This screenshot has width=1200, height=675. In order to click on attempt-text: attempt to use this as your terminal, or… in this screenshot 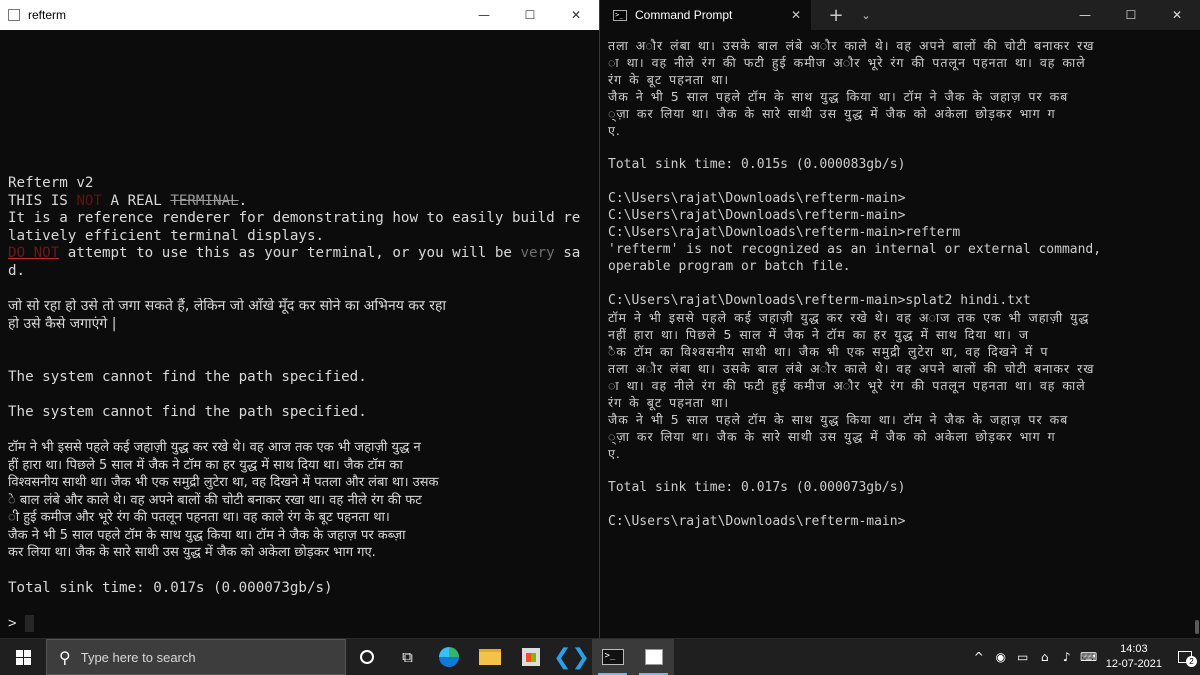, I will do `click(290, 253)`.